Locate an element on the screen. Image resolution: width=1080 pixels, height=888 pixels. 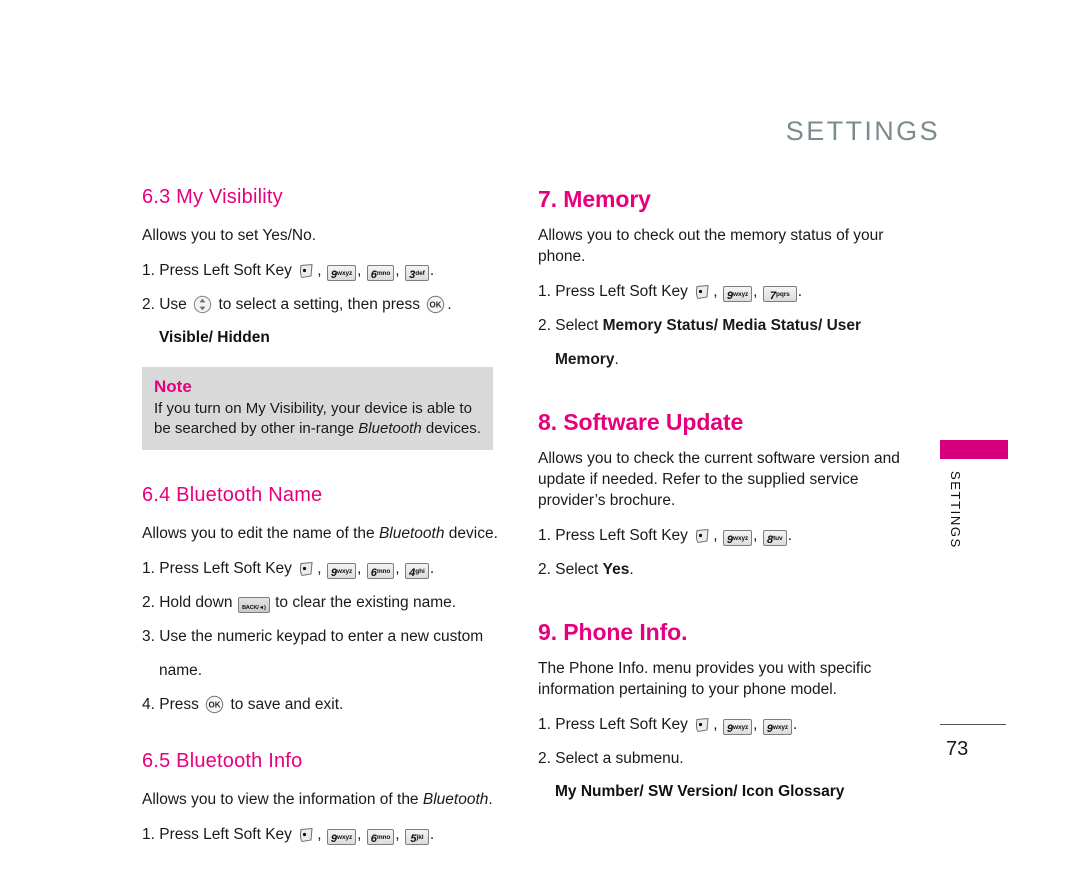
keycap-letters: pqrs is located at coordinates (782, 294).